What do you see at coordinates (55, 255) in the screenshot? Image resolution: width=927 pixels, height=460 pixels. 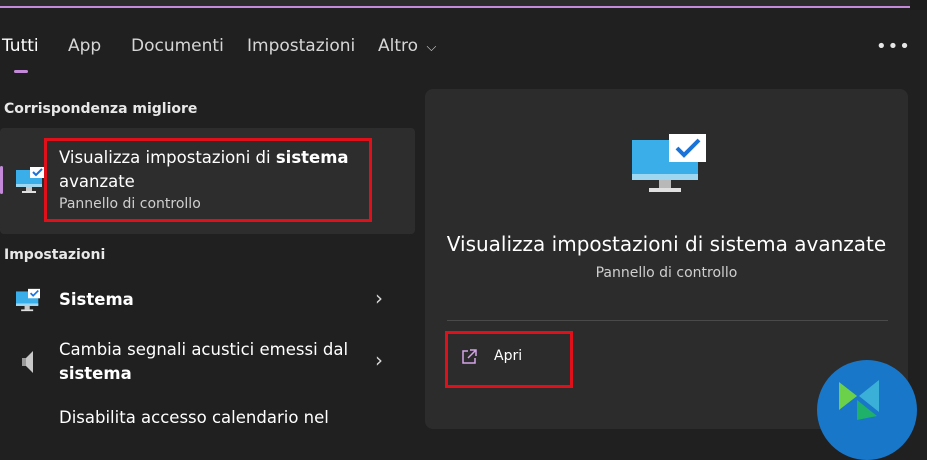 I see `settings-heading: Impostazioni` at bounding box center [55, 255].